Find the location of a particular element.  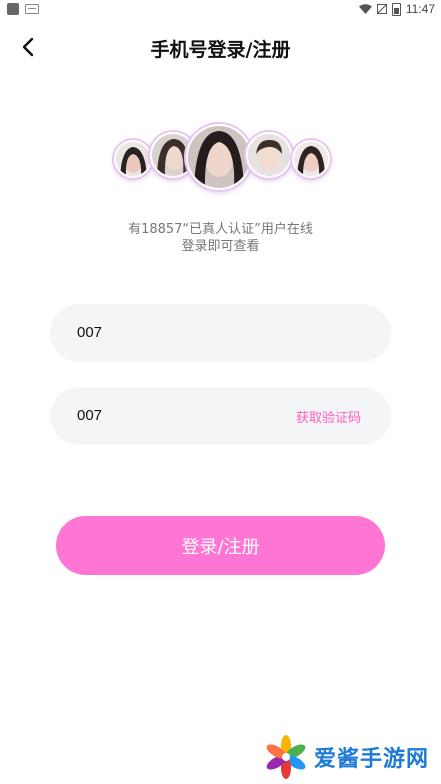

phone-field: 007 is located at coordinates (220, 333).